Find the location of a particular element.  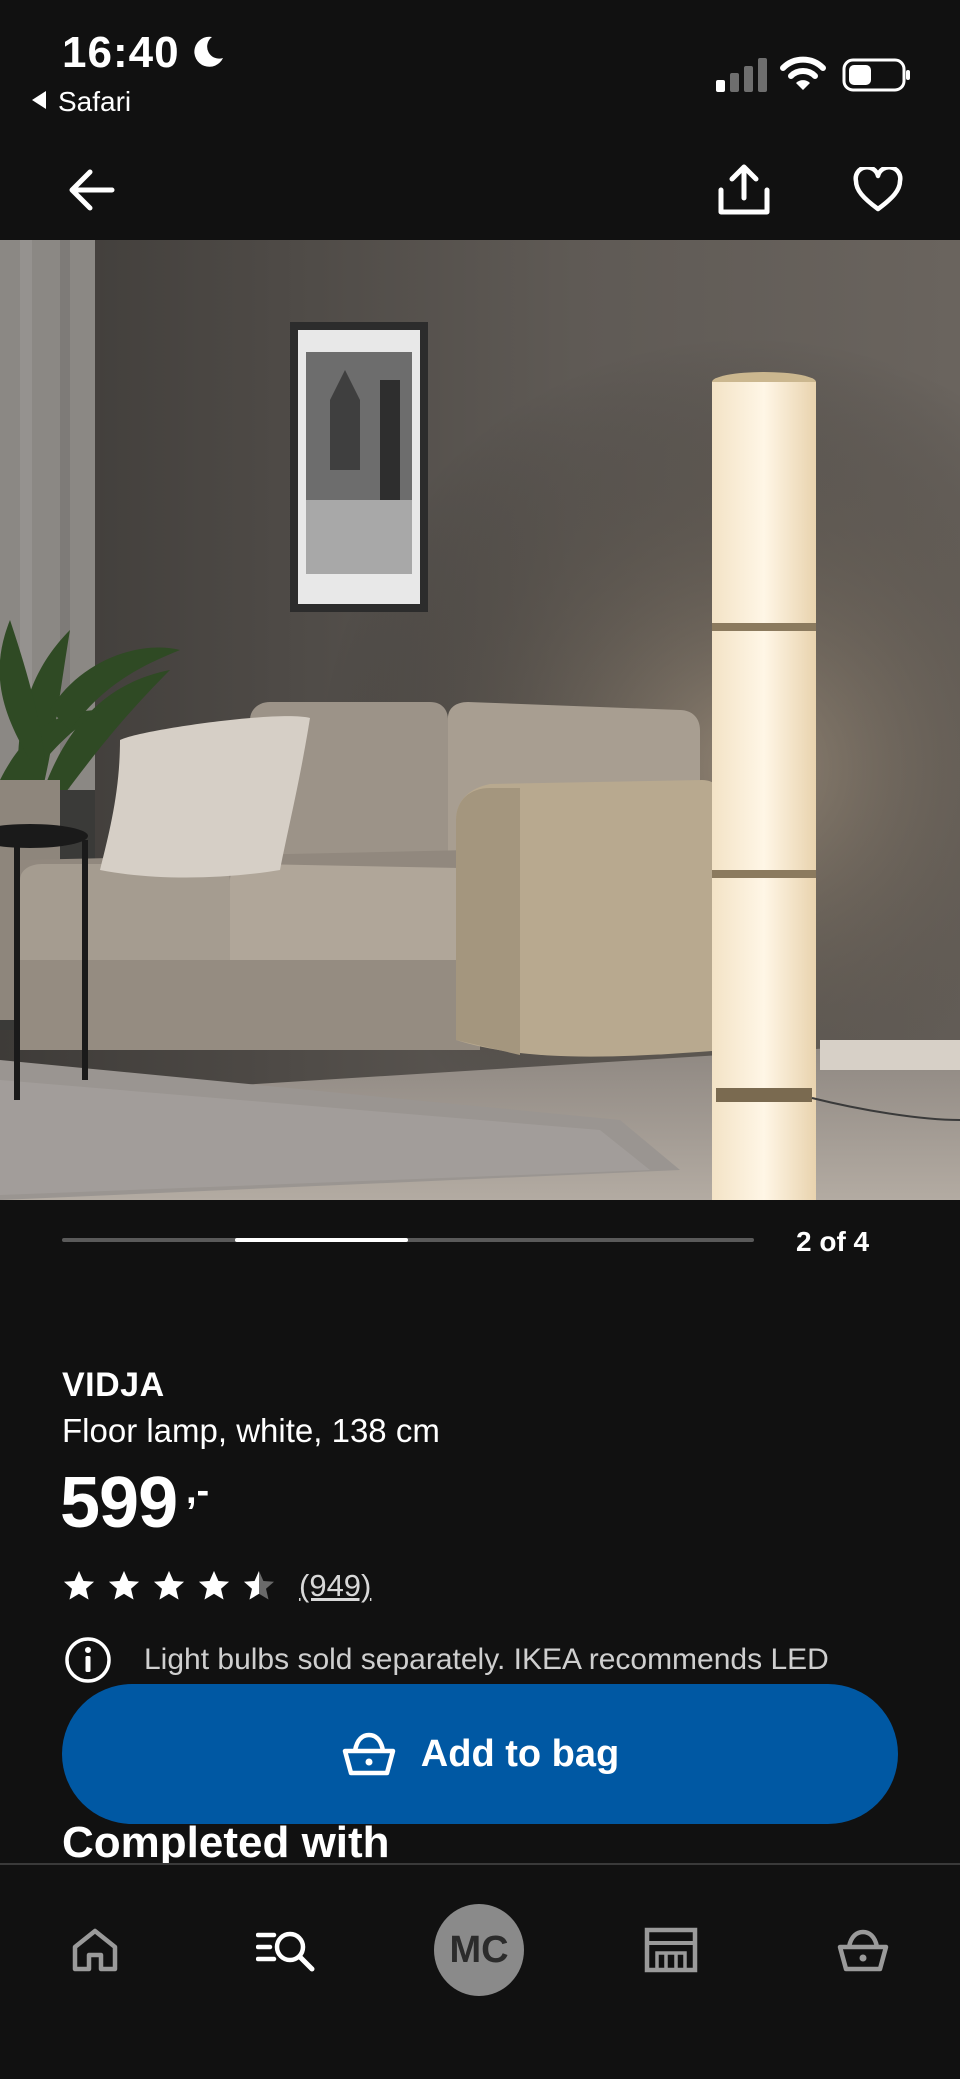

product-description: Floor lamp, white, 138 cm is located at coordinates (251, 1430).